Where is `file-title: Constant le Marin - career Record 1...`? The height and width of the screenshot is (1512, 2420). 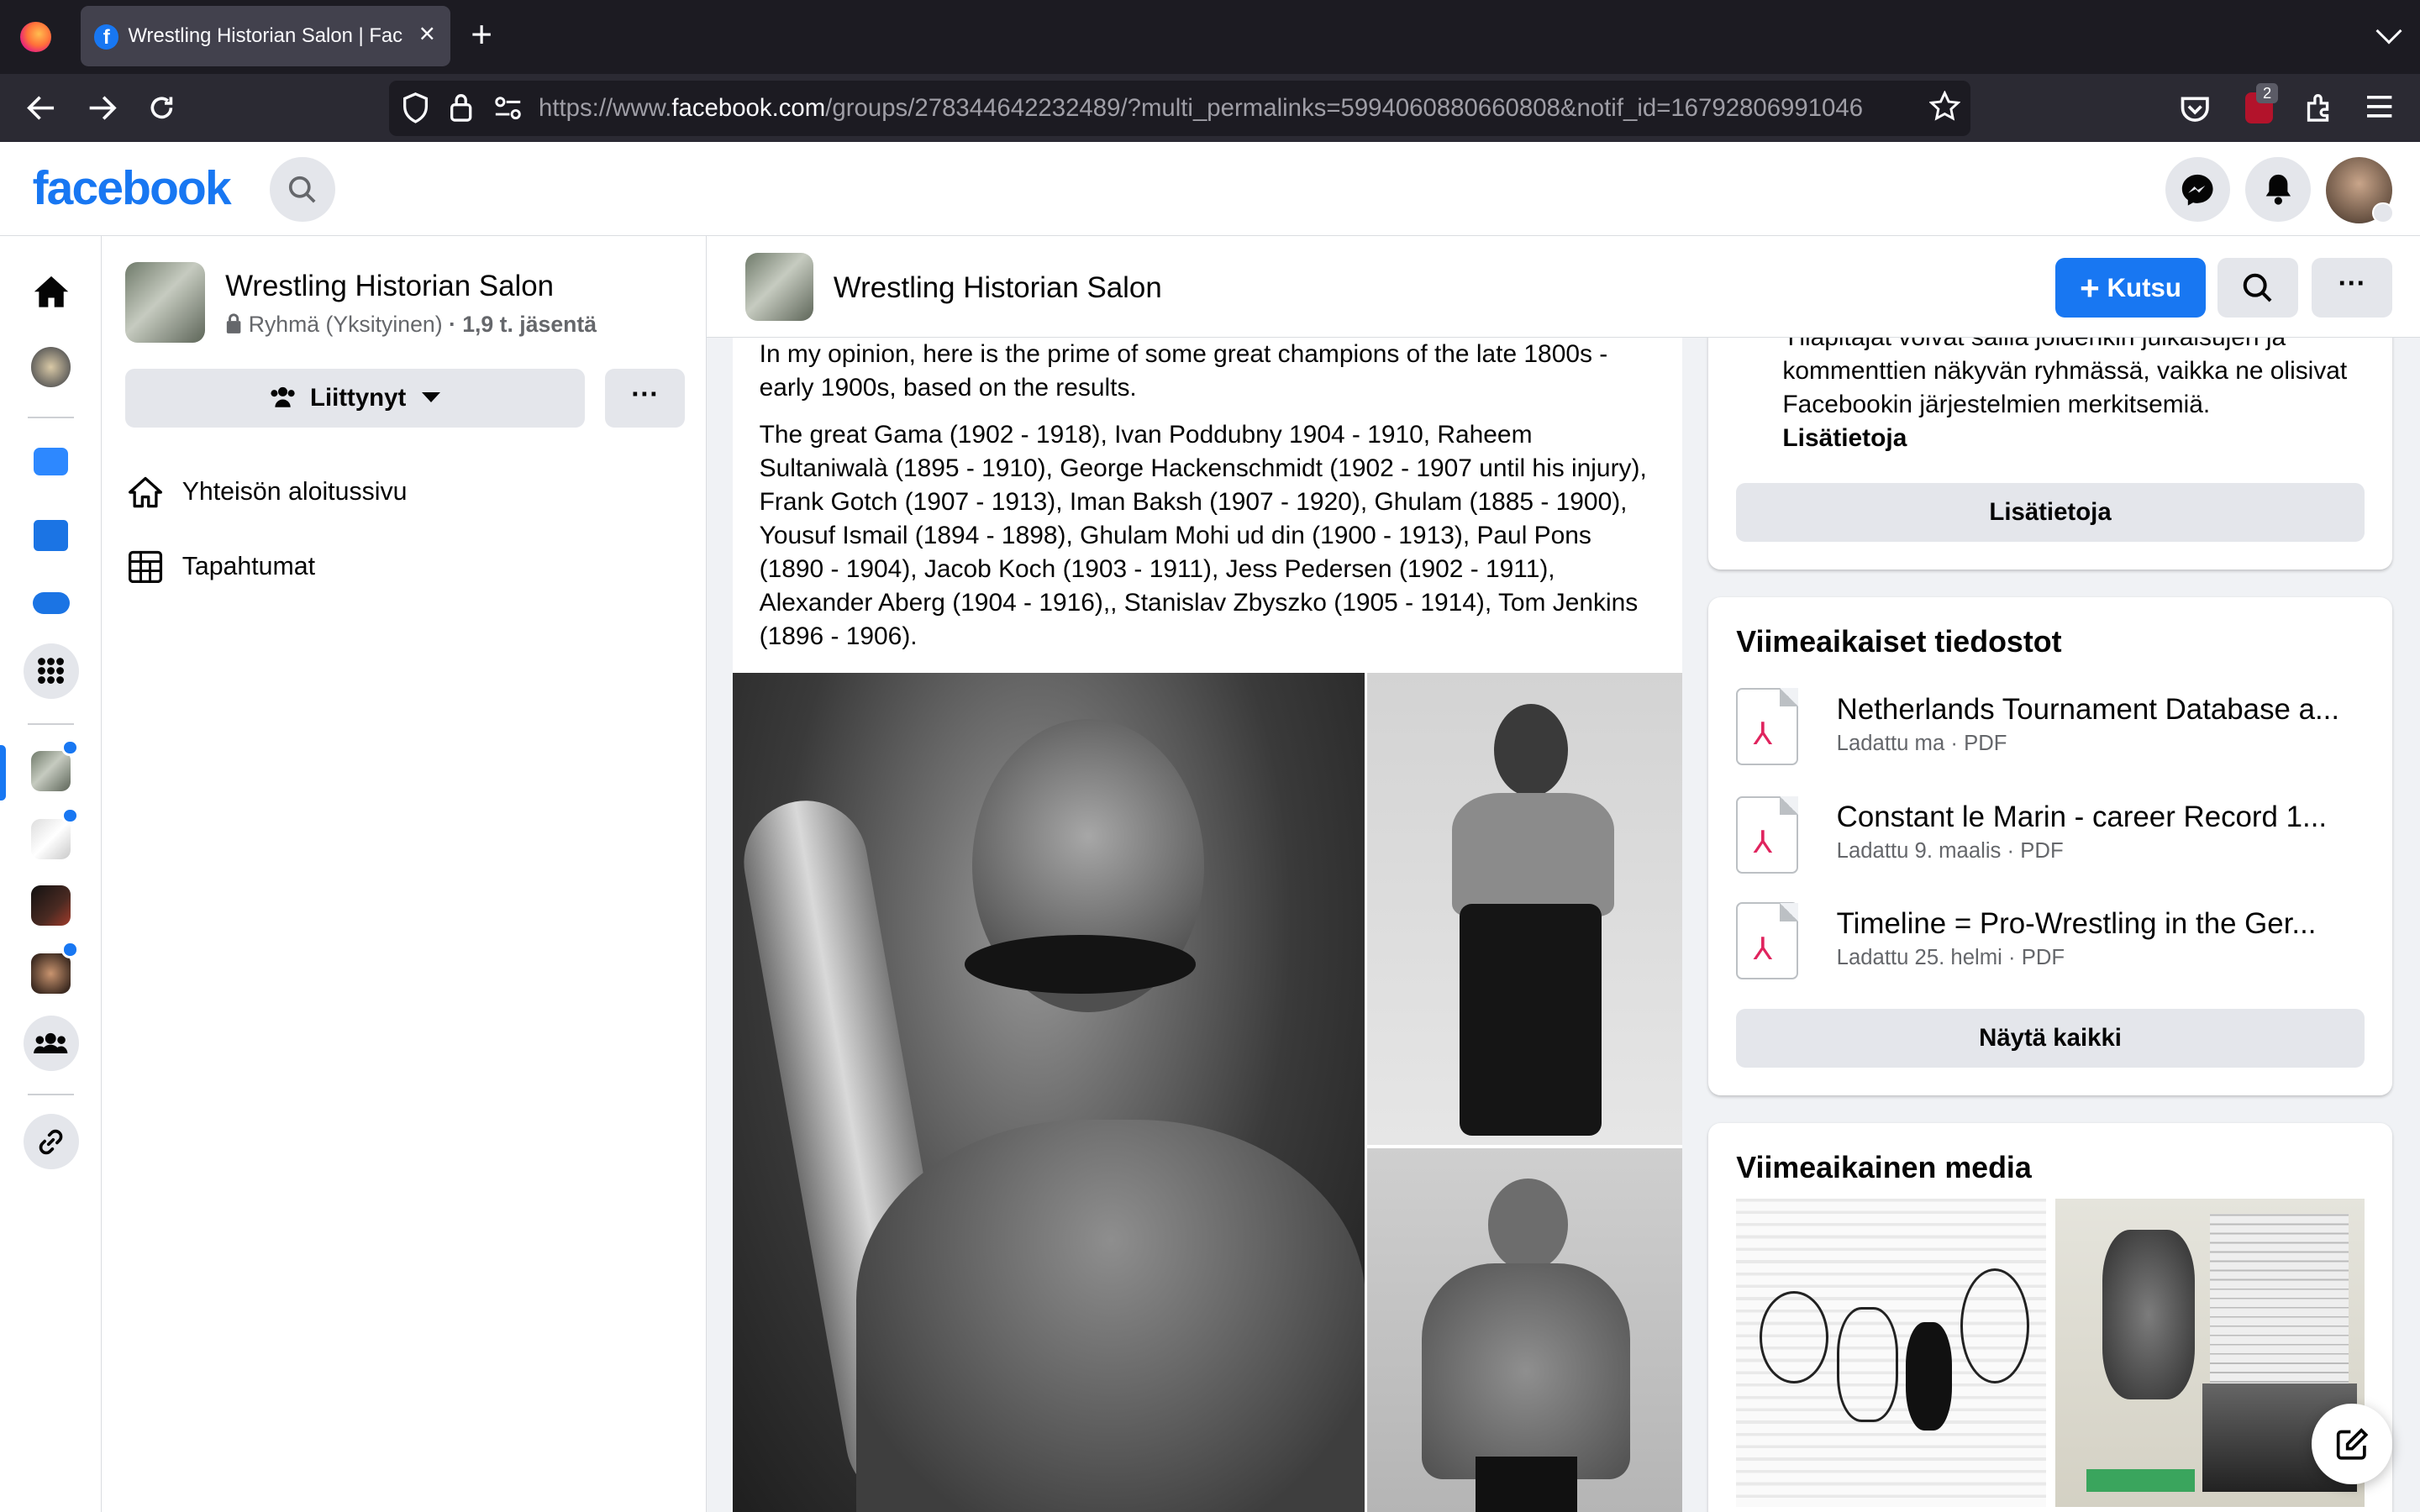
file-title: Constant le Marin - career Record 1... is located at coordinates (2103, 817).